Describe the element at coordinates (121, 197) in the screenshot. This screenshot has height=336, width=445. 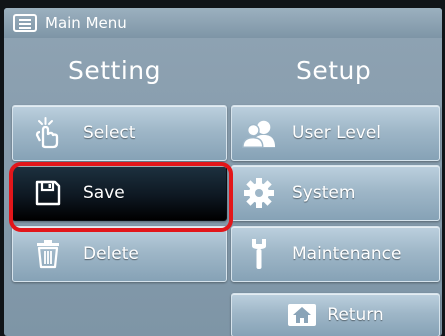
I see `selection-highlight-frame` at that location.